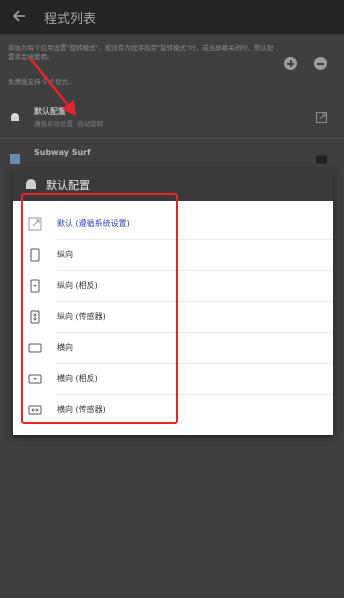 Image resolution: width=344 pixels, height=598 pixels. Describe the element at coordinates (52, 86) in the screenshot. I see `annotation-arrow-icon` at that location.